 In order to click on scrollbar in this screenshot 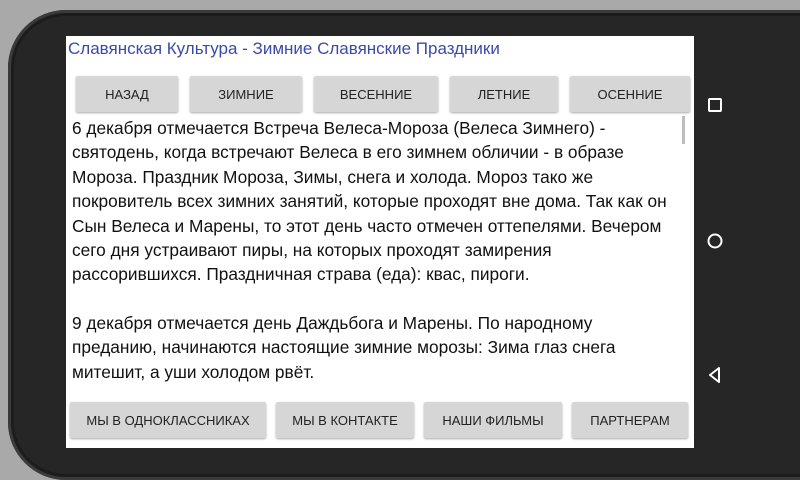, I will do `click(683, 130)`.